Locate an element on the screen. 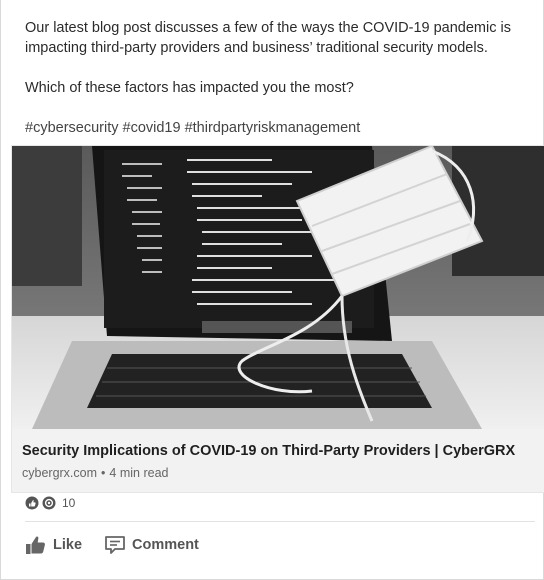 The image size is (544, 580). like-label: Like is located at coordinates (68, 545).